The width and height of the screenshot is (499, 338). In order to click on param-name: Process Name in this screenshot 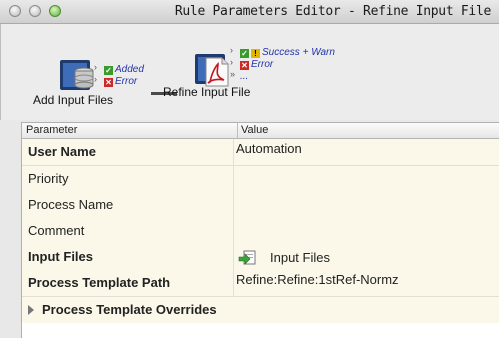, I will do `click(71, 204)`.